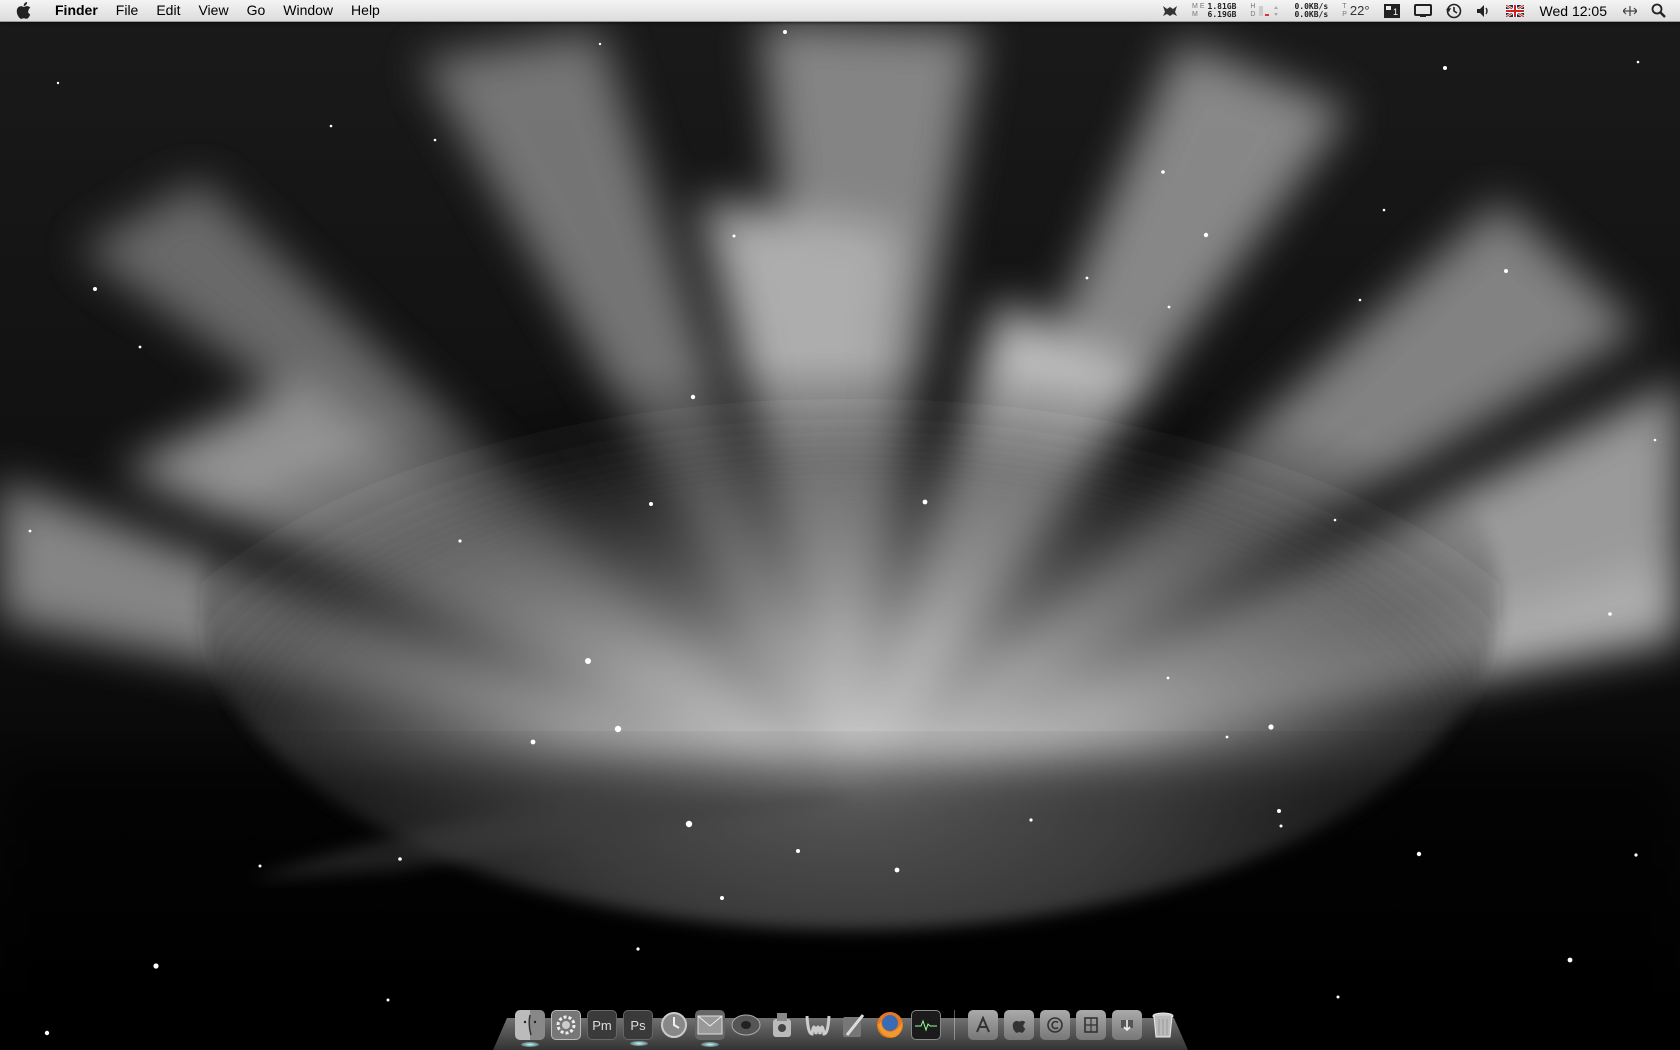 The height and width of the screenshot is (1050, 1680). What do you see at coordinates (1127, 1025) in the screenshot?
I see `downloads-folder-icon` at bounding box center [1127, 1025].